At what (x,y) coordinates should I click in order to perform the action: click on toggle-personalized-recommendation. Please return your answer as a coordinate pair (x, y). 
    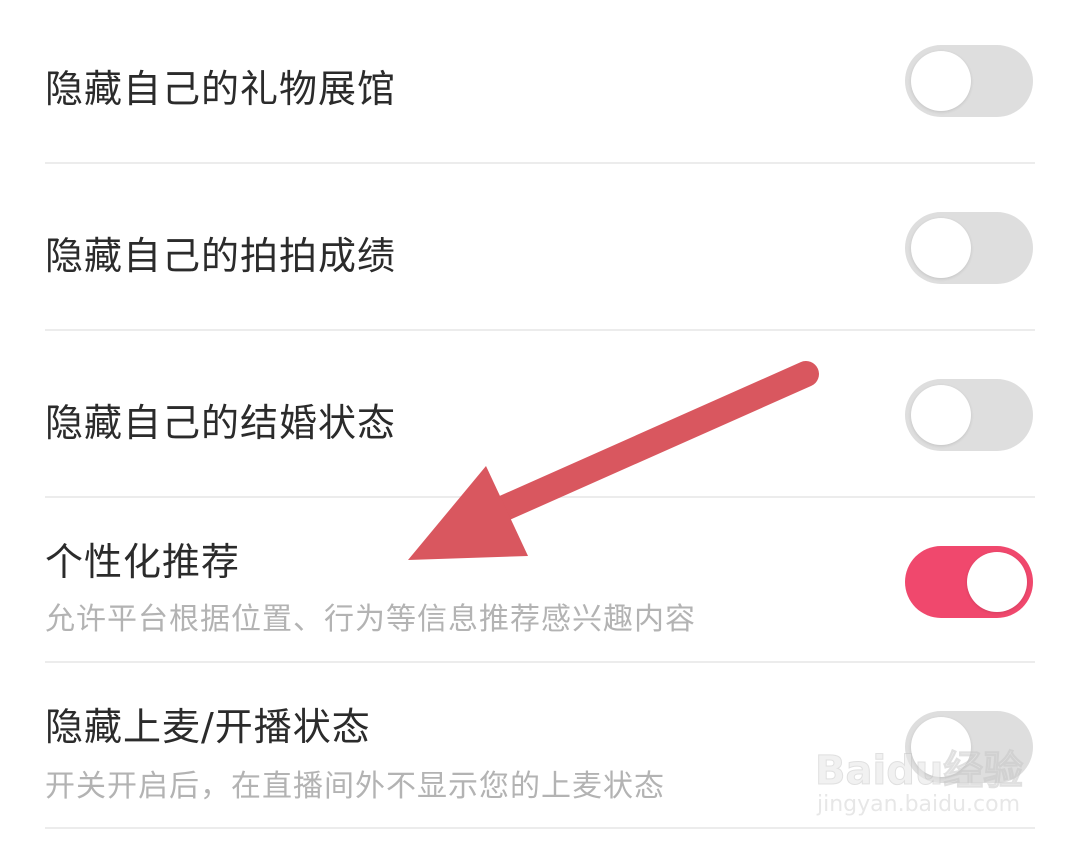
    Looking at the image, I should click on (969, 582).